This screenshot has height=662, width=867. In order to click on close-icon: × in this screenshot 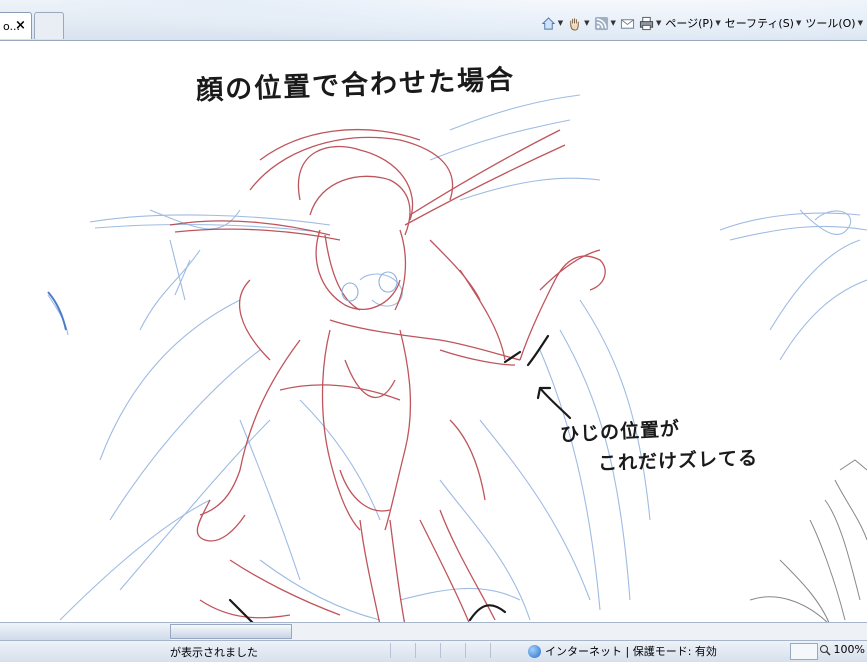, I will do `click(20, 25)`.